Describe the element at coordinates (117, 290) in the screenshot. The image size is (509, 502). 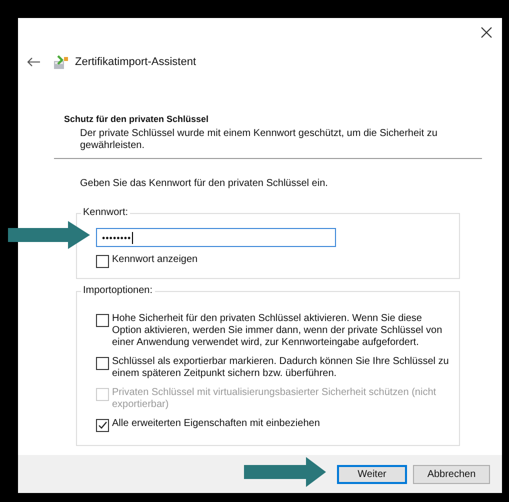
I see `group-label: Importoptionen:` at that location.